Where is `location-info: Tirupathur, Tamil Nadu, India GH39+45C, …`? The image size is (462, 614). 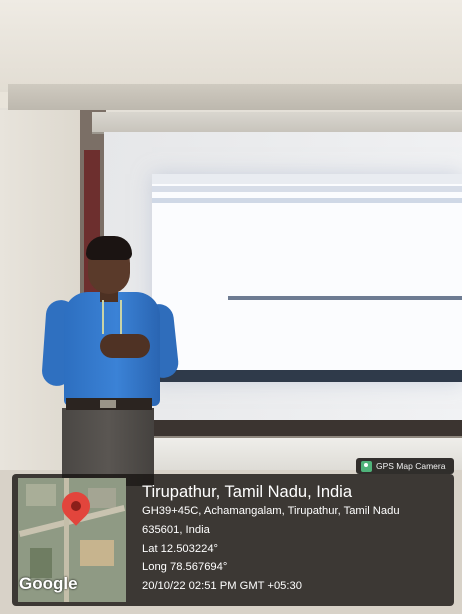 location-info: Tirupathur, Tamil Nadu, India GH39+45C, … is located at coordinates (295, 538).